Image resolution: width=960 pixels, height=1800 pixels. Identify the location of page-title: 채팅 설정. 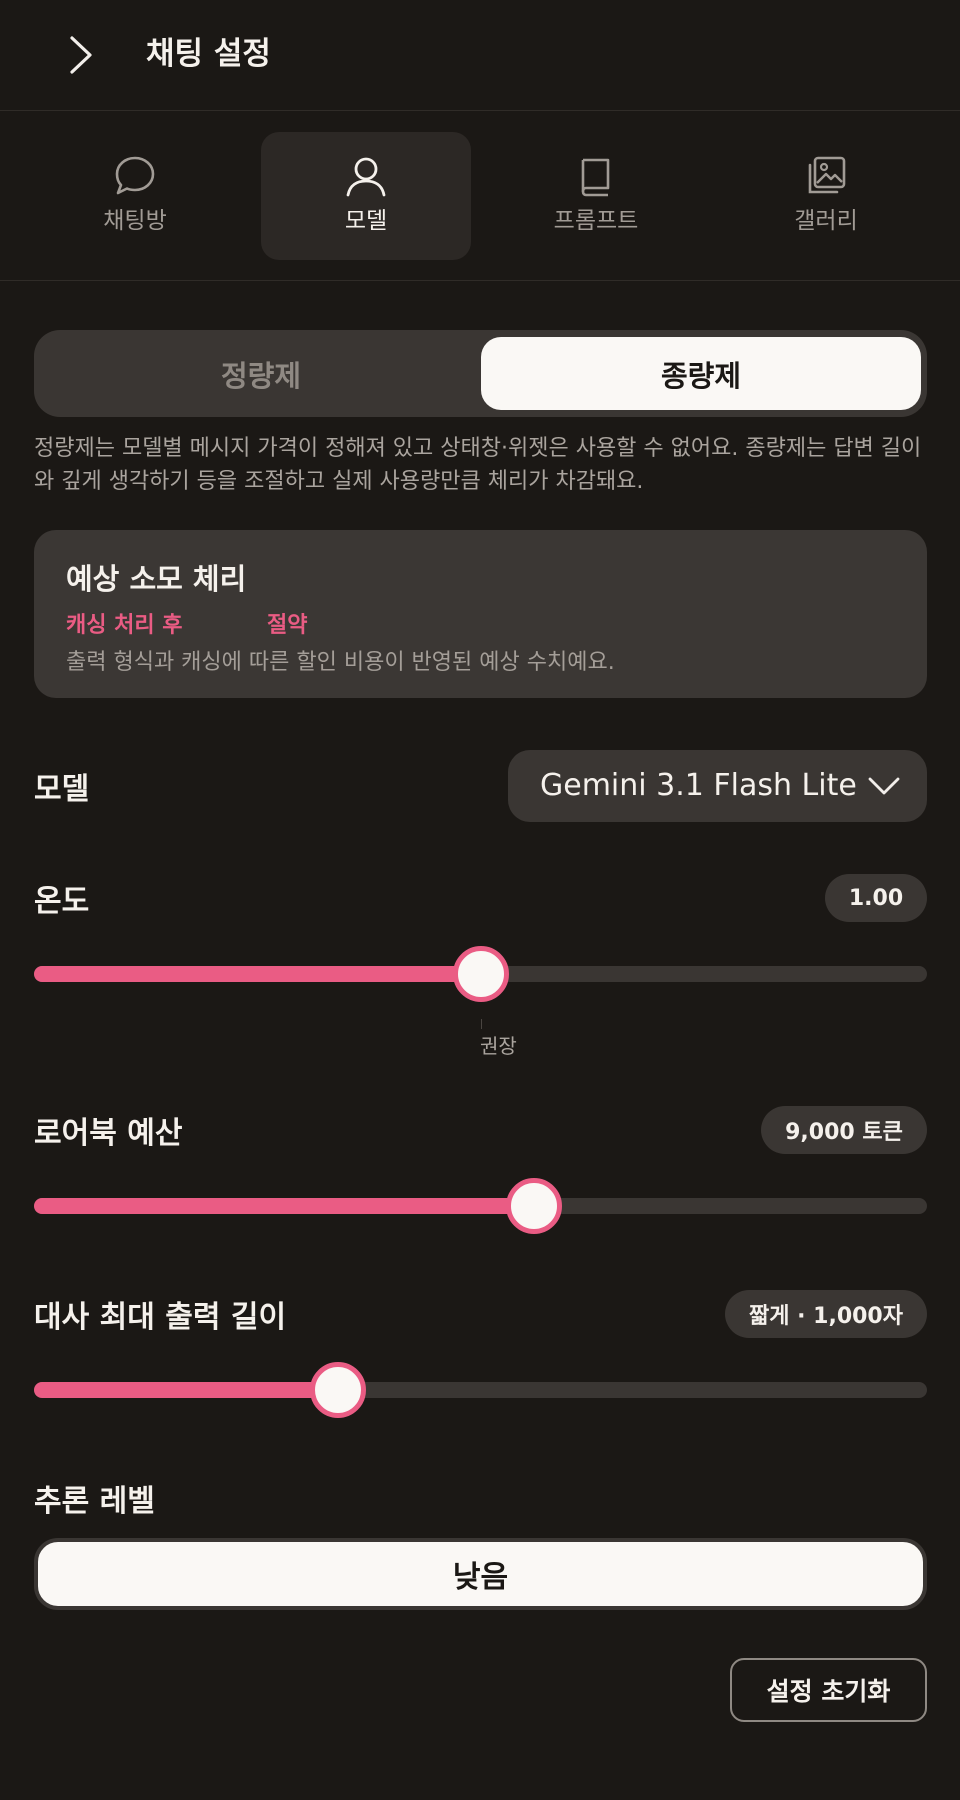
(208, 54).